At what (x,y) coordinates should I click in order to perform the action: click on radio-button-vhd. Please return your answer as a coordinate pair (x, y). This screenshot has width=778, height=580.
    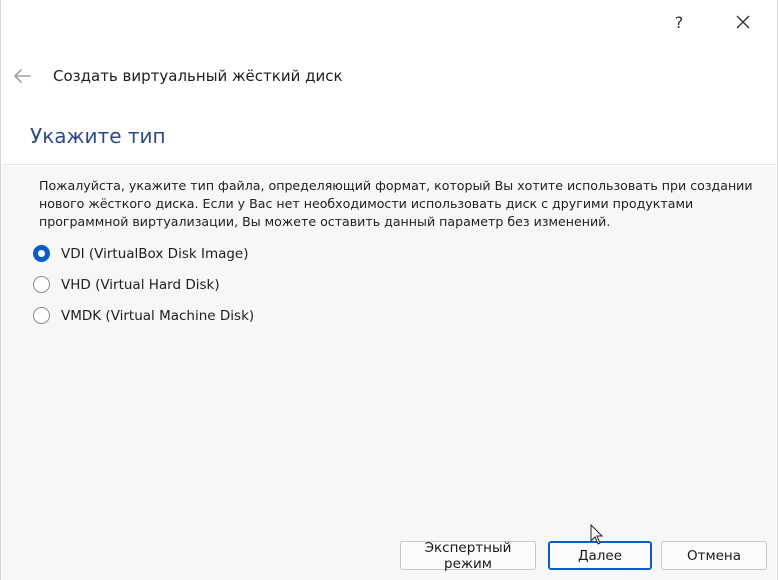
    Looking at the image, I should click on (41, 284).